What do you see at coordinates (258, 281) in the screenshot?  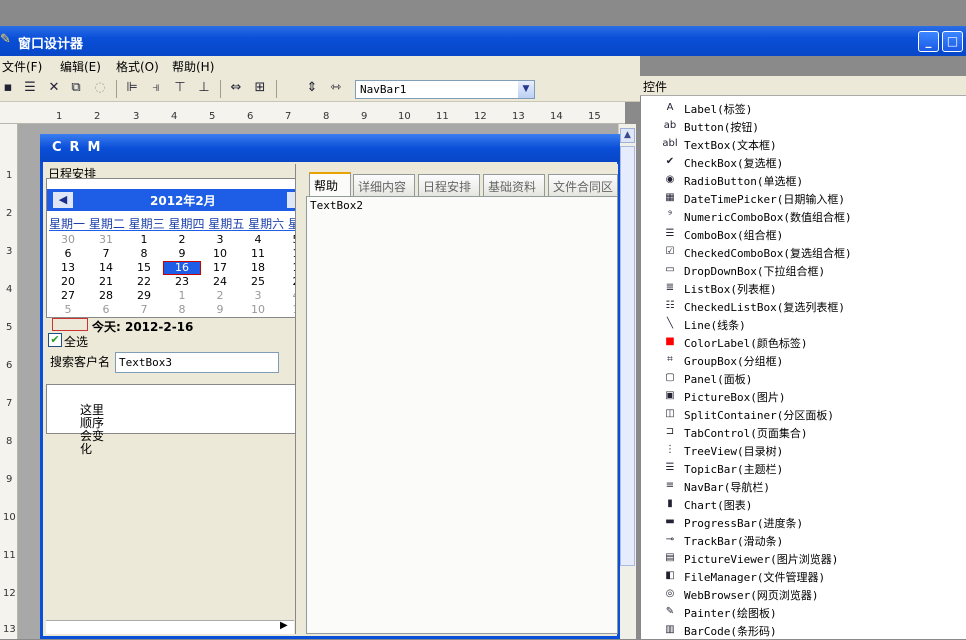 I see `calendar-day: 25` at bounding box center [258, 281].